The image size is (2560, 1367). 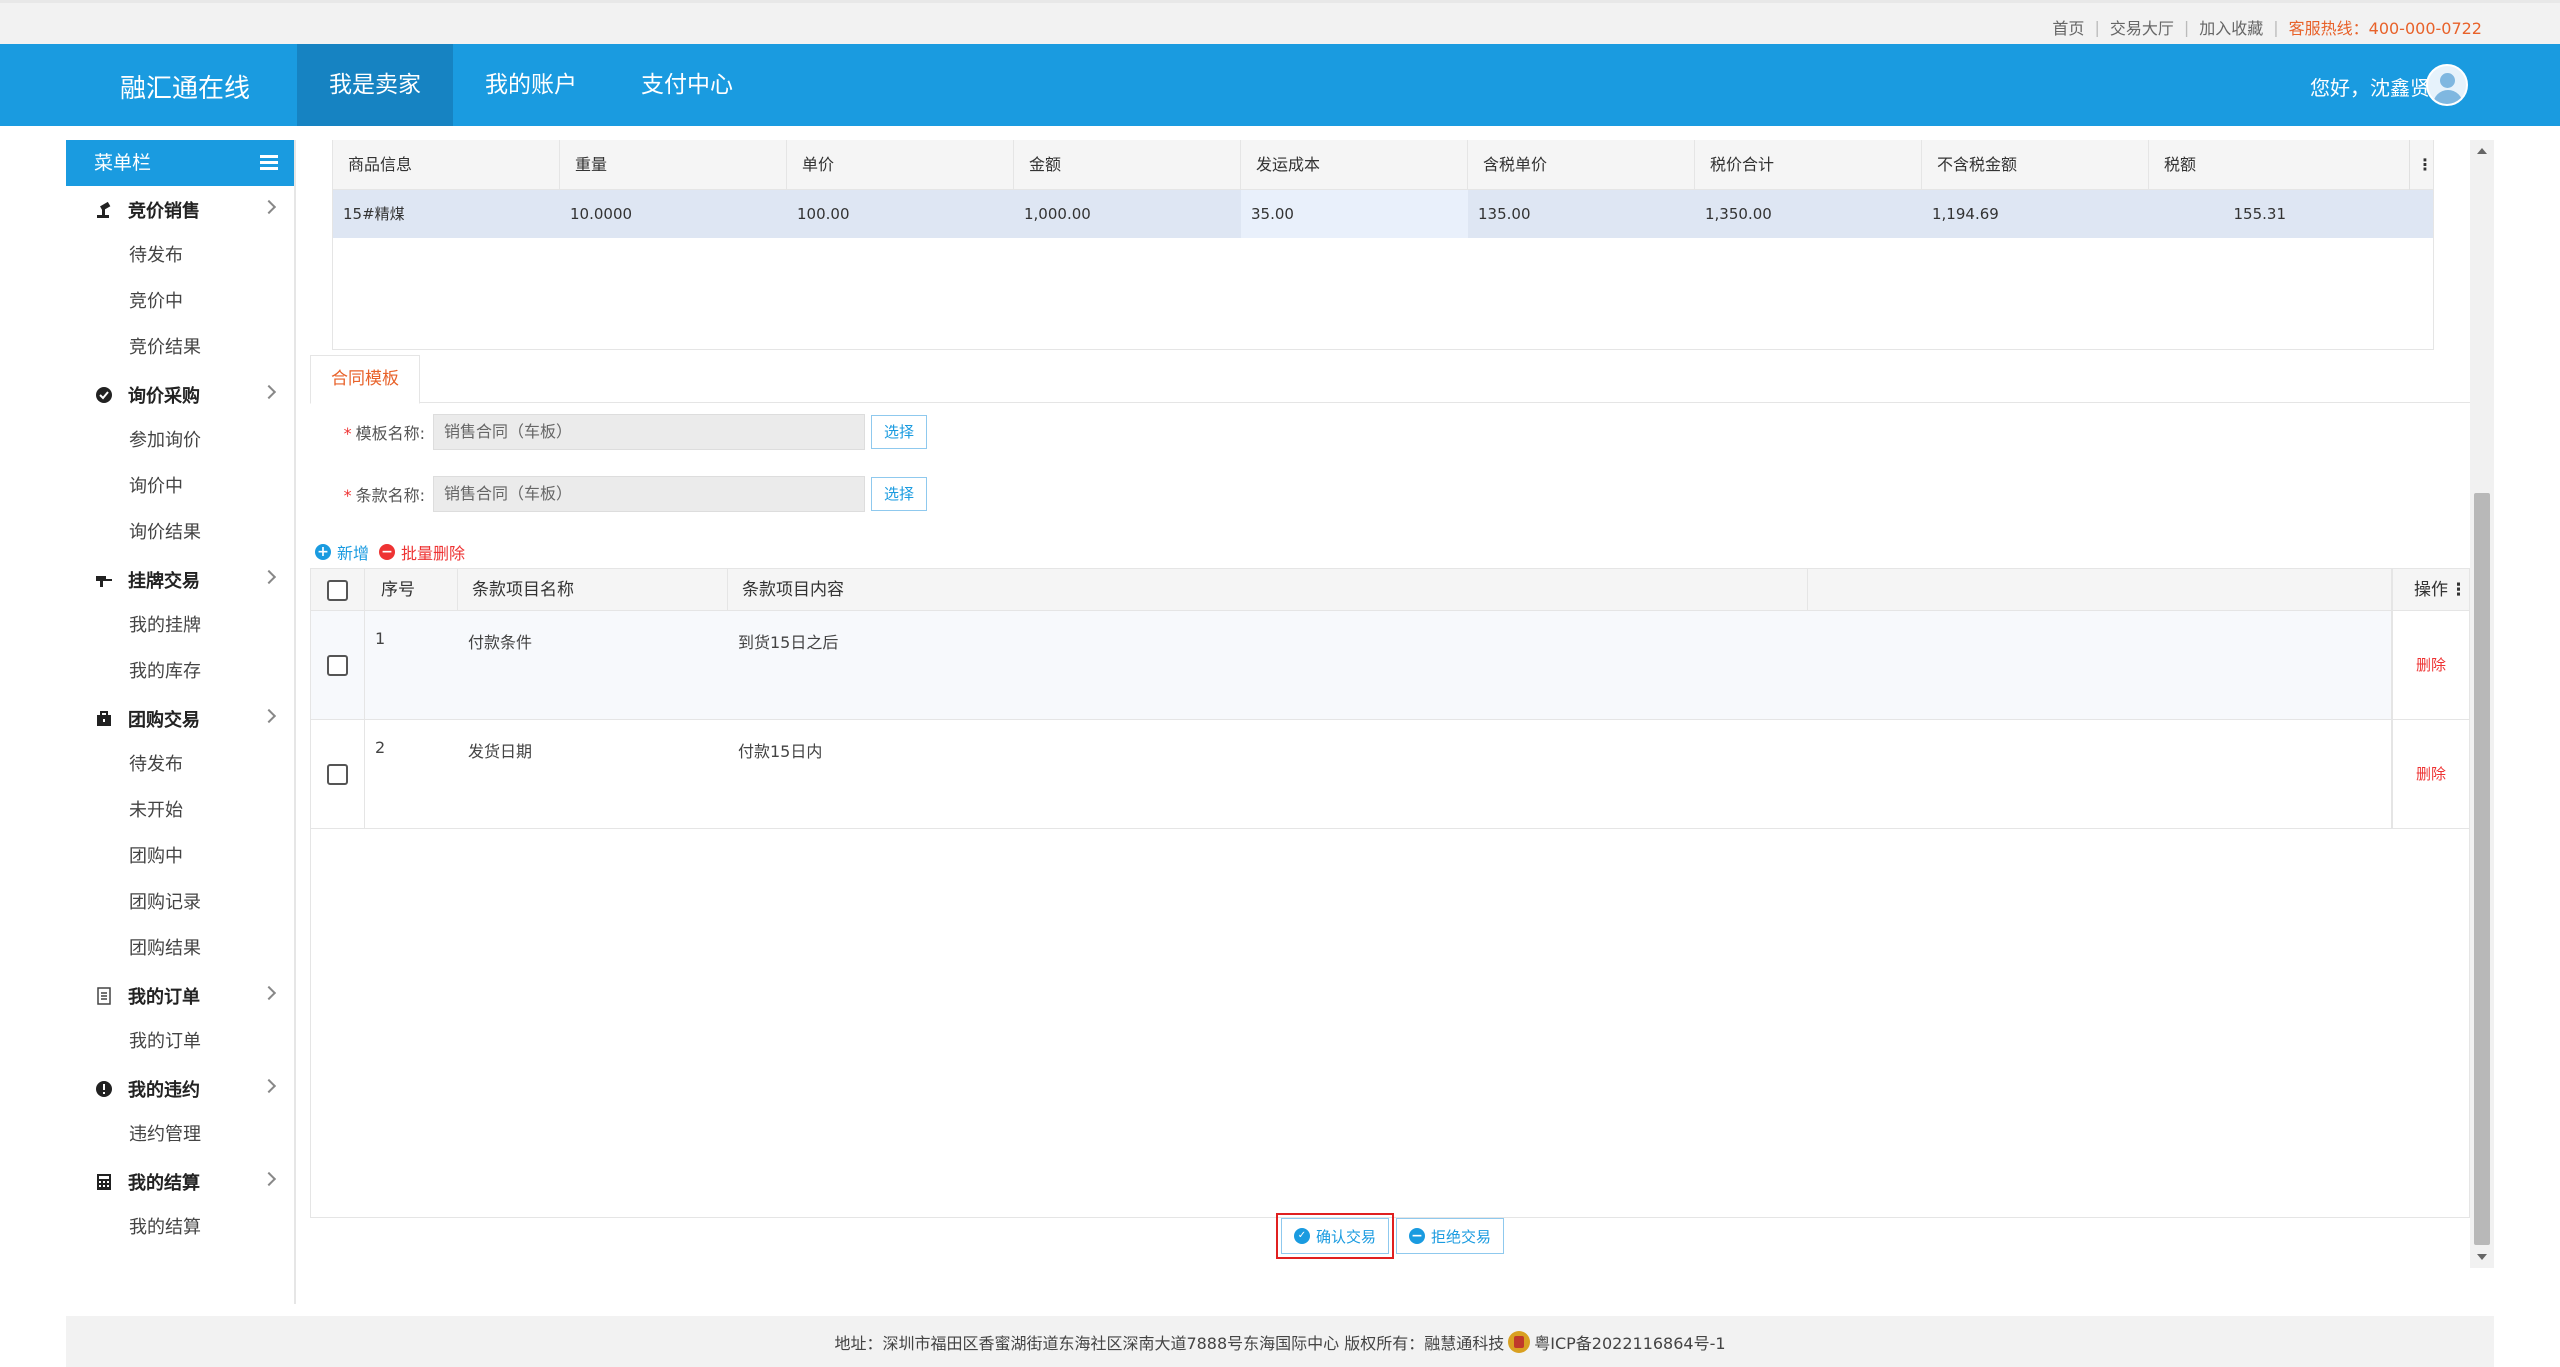 I want to click on clause-name-row: * 条款名称: 销售合同（车板） 选择, so click(x=631, y=494).